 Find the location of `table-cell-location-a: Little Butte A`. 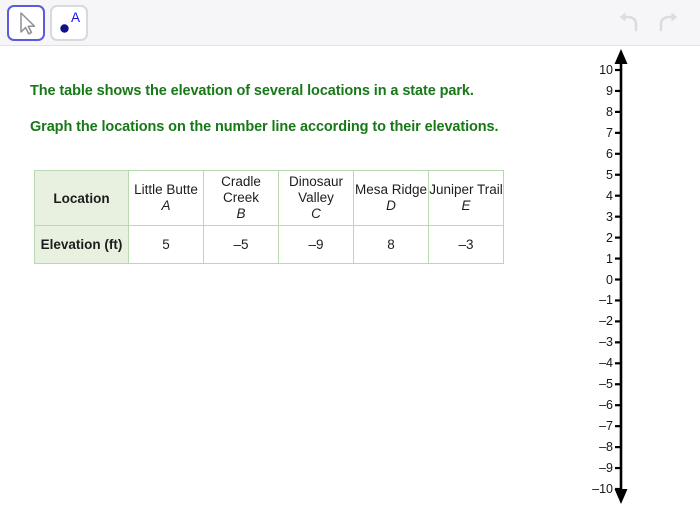

table-cell-location-a: Little Butte A is located at coordinates (166, 198).